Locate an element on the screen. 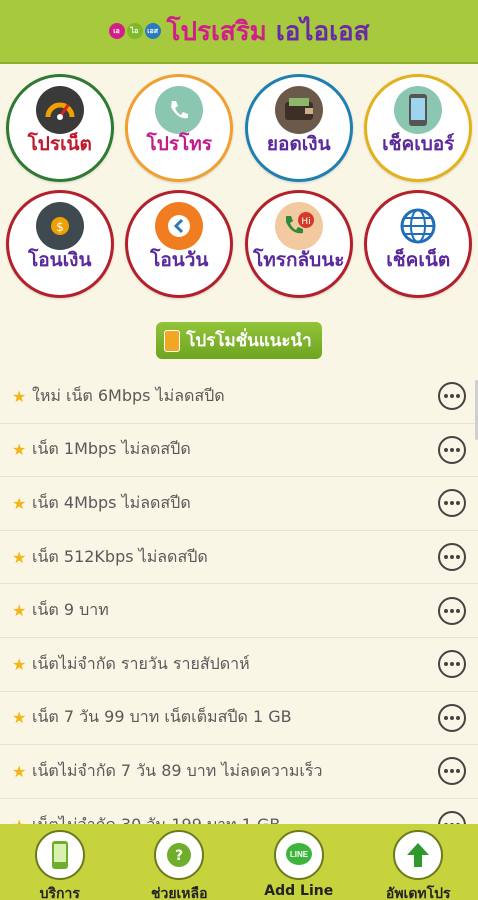 The height and width of the screenshot is (900, 478). promo-badge: โปรโมชั่นแนะนำ is located at coordinates (239, 340).